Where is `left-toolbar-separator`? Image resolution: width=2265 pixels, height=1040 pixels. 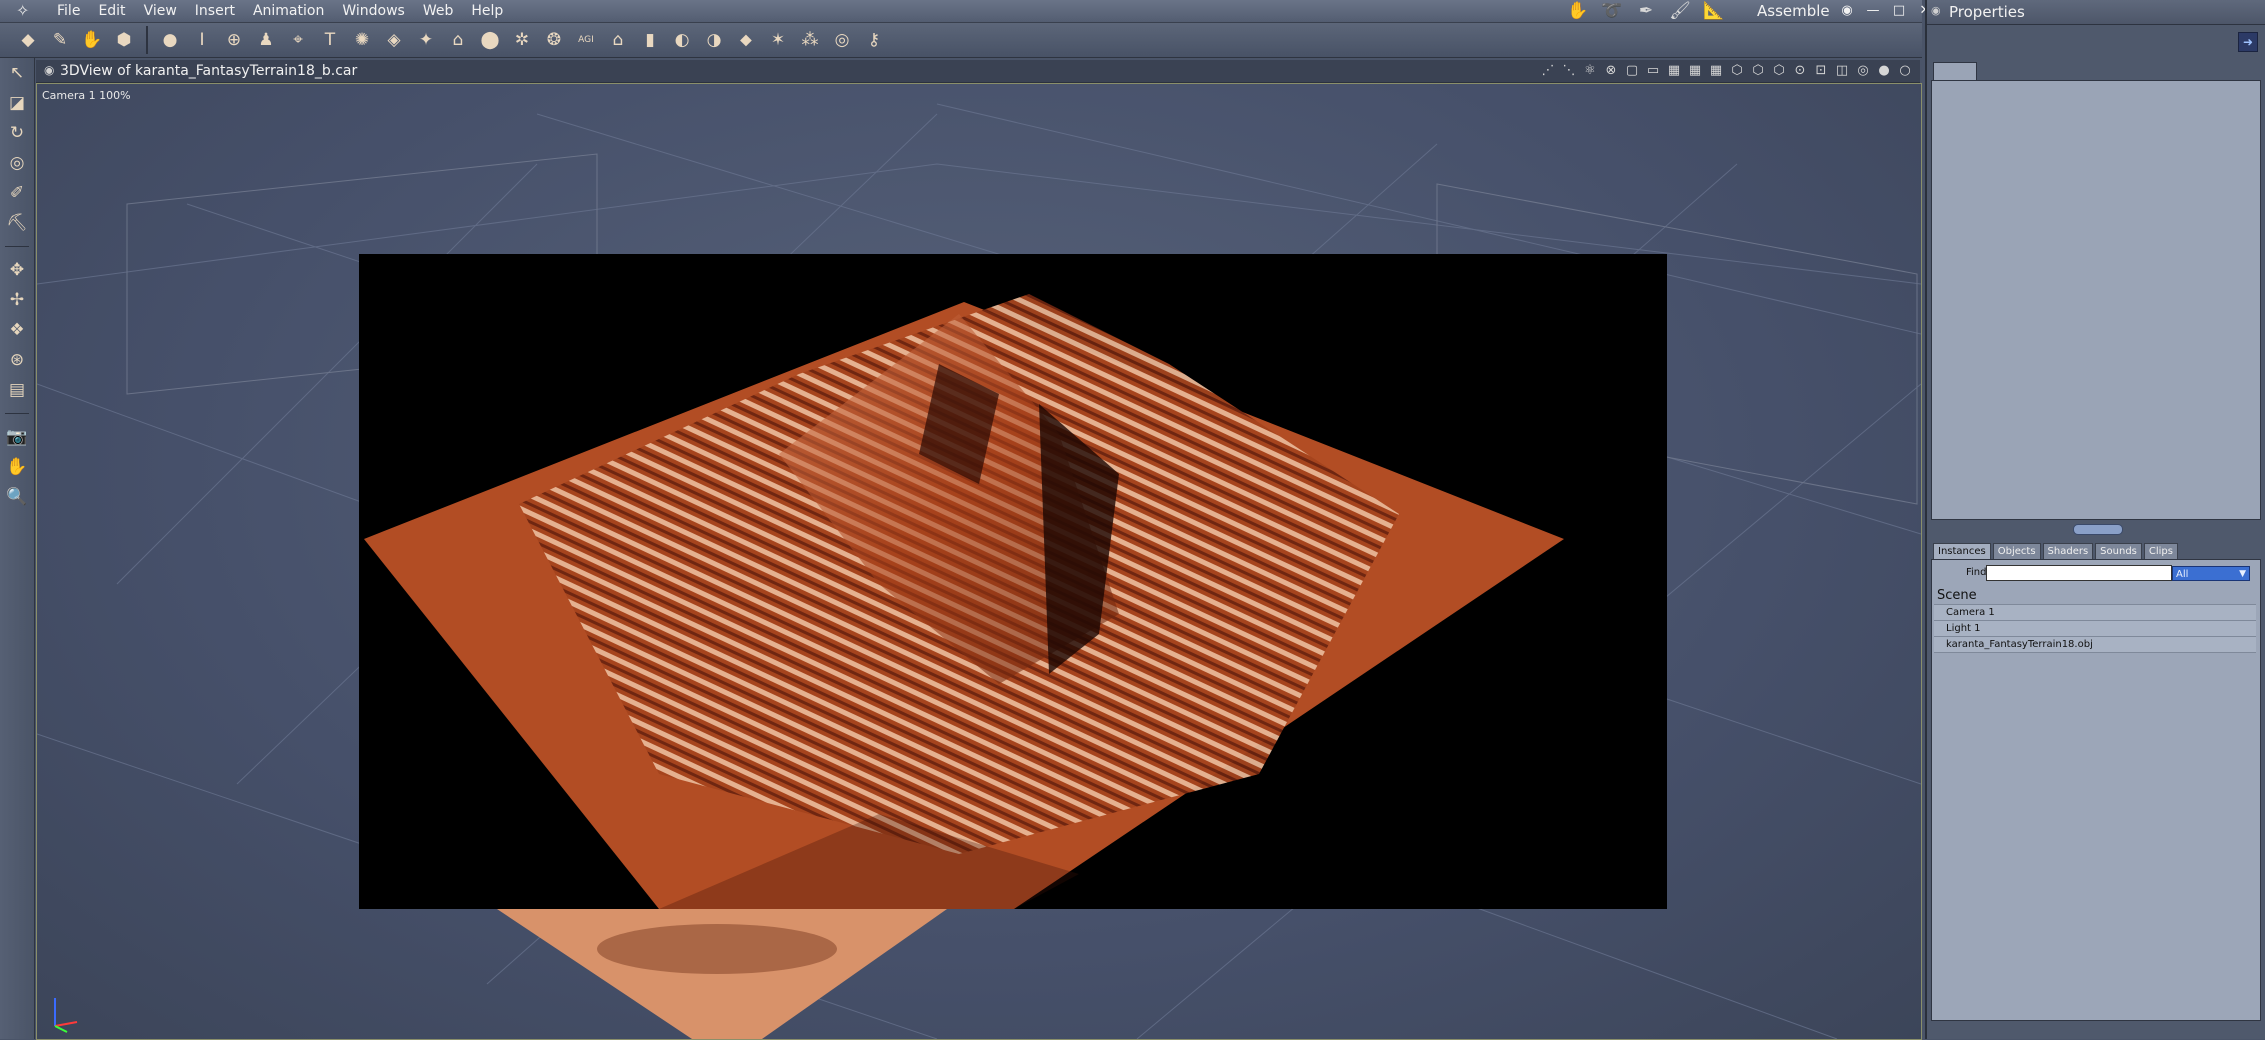
left-toolbar-separator is located at coordinates (17, 413).